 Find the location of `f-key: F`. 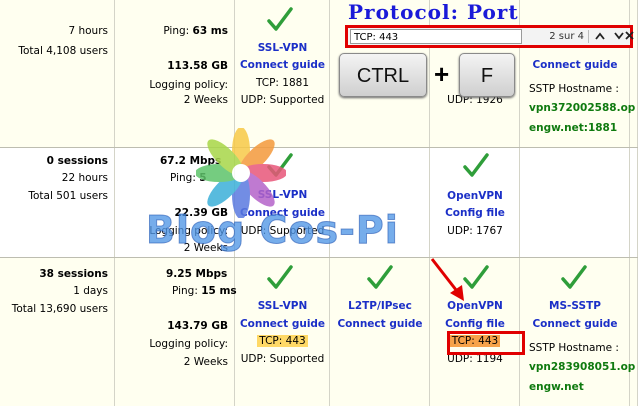

f-key: F is located at coordinates (487, 75).